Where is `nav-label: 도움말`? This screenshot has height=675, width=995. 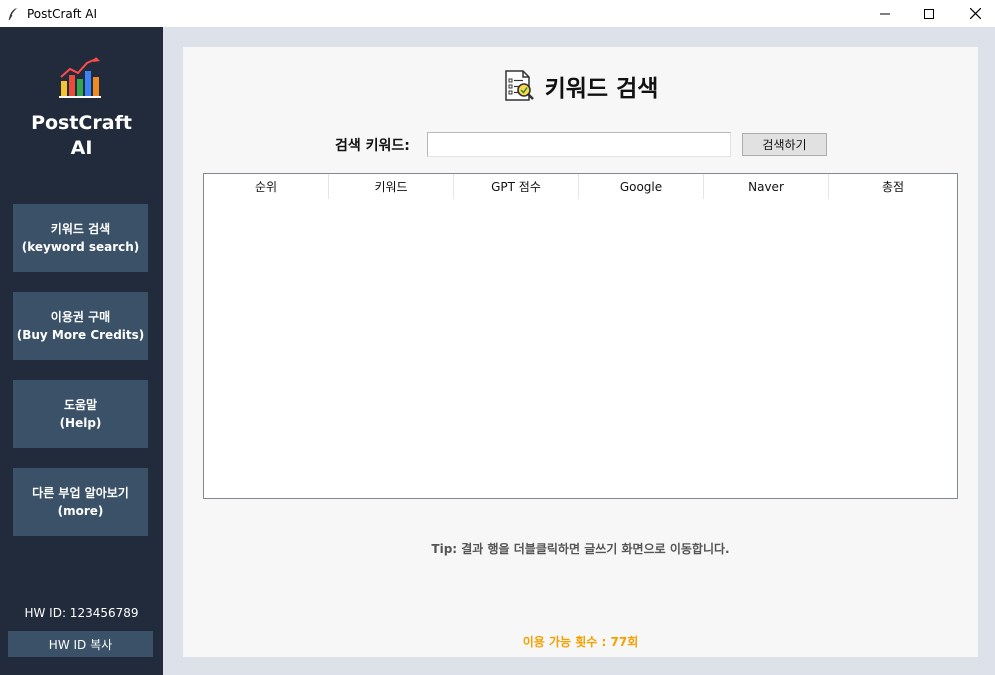
nav-label: 도움말 is located at coordinates (80, 405).